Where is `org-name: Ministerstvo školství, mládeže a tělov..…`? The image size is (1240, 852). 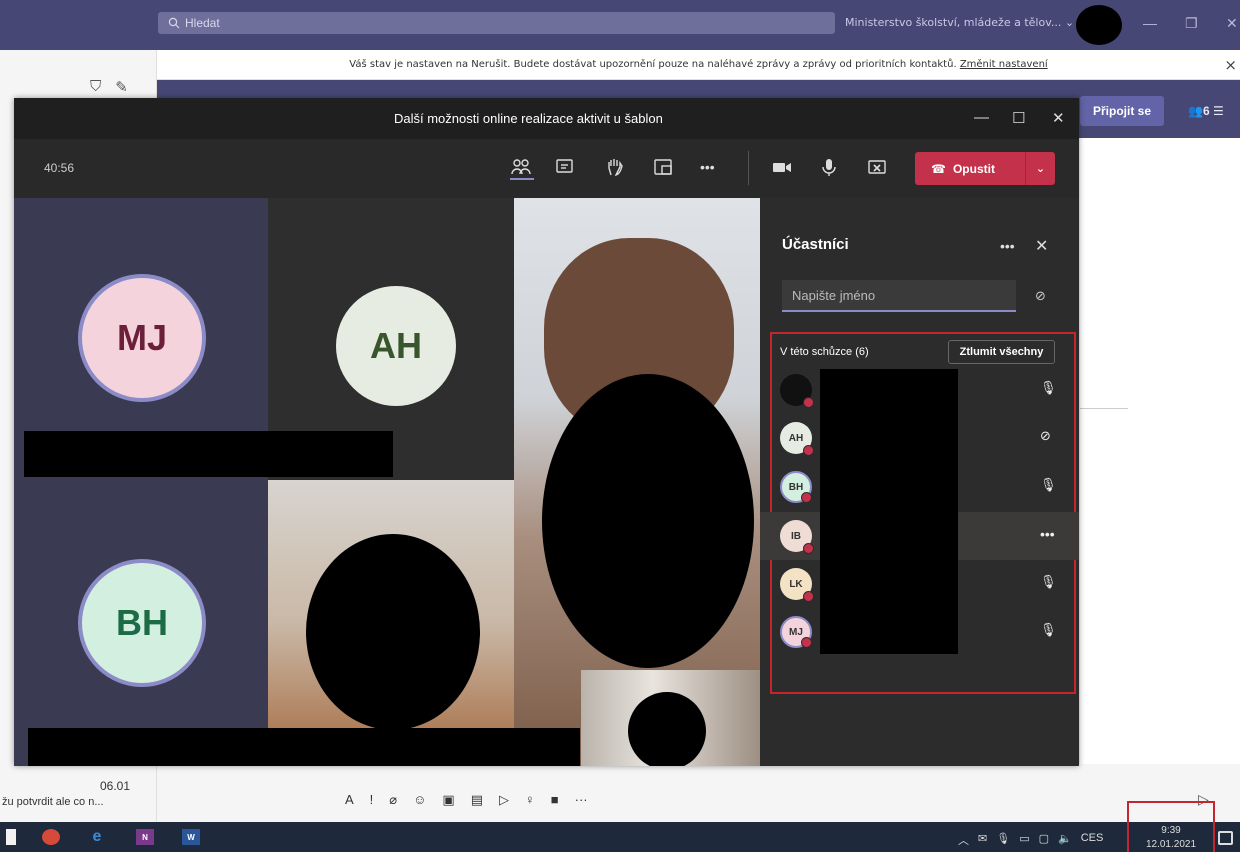
org-name: Ministerstvo školství, mládeže a tělov..… is located at coordinates (953, 22).